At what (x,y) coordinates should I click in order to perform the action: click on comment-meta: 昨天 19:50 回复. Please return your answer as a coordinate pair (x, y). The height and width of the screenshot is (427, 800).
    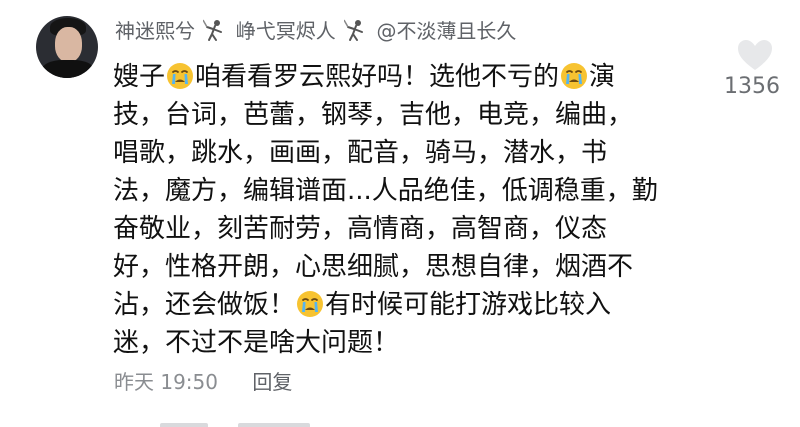
    Looking at the image, I should click on (203, 382).